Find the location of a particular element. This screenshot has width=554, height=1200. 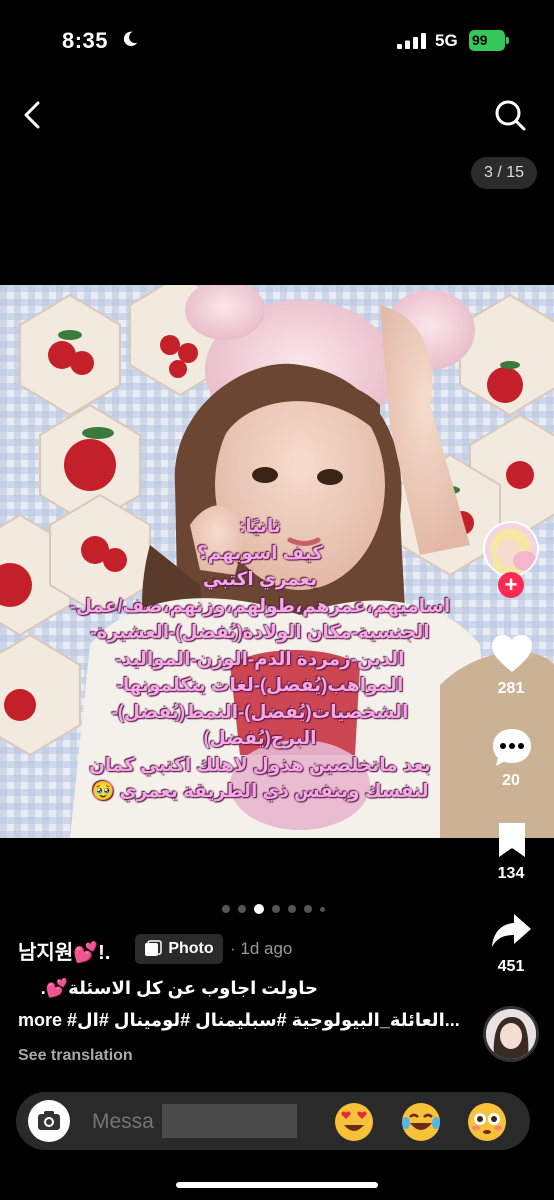

overlay-line: البرج(يُفضل) is located at coordinates (260, 737).